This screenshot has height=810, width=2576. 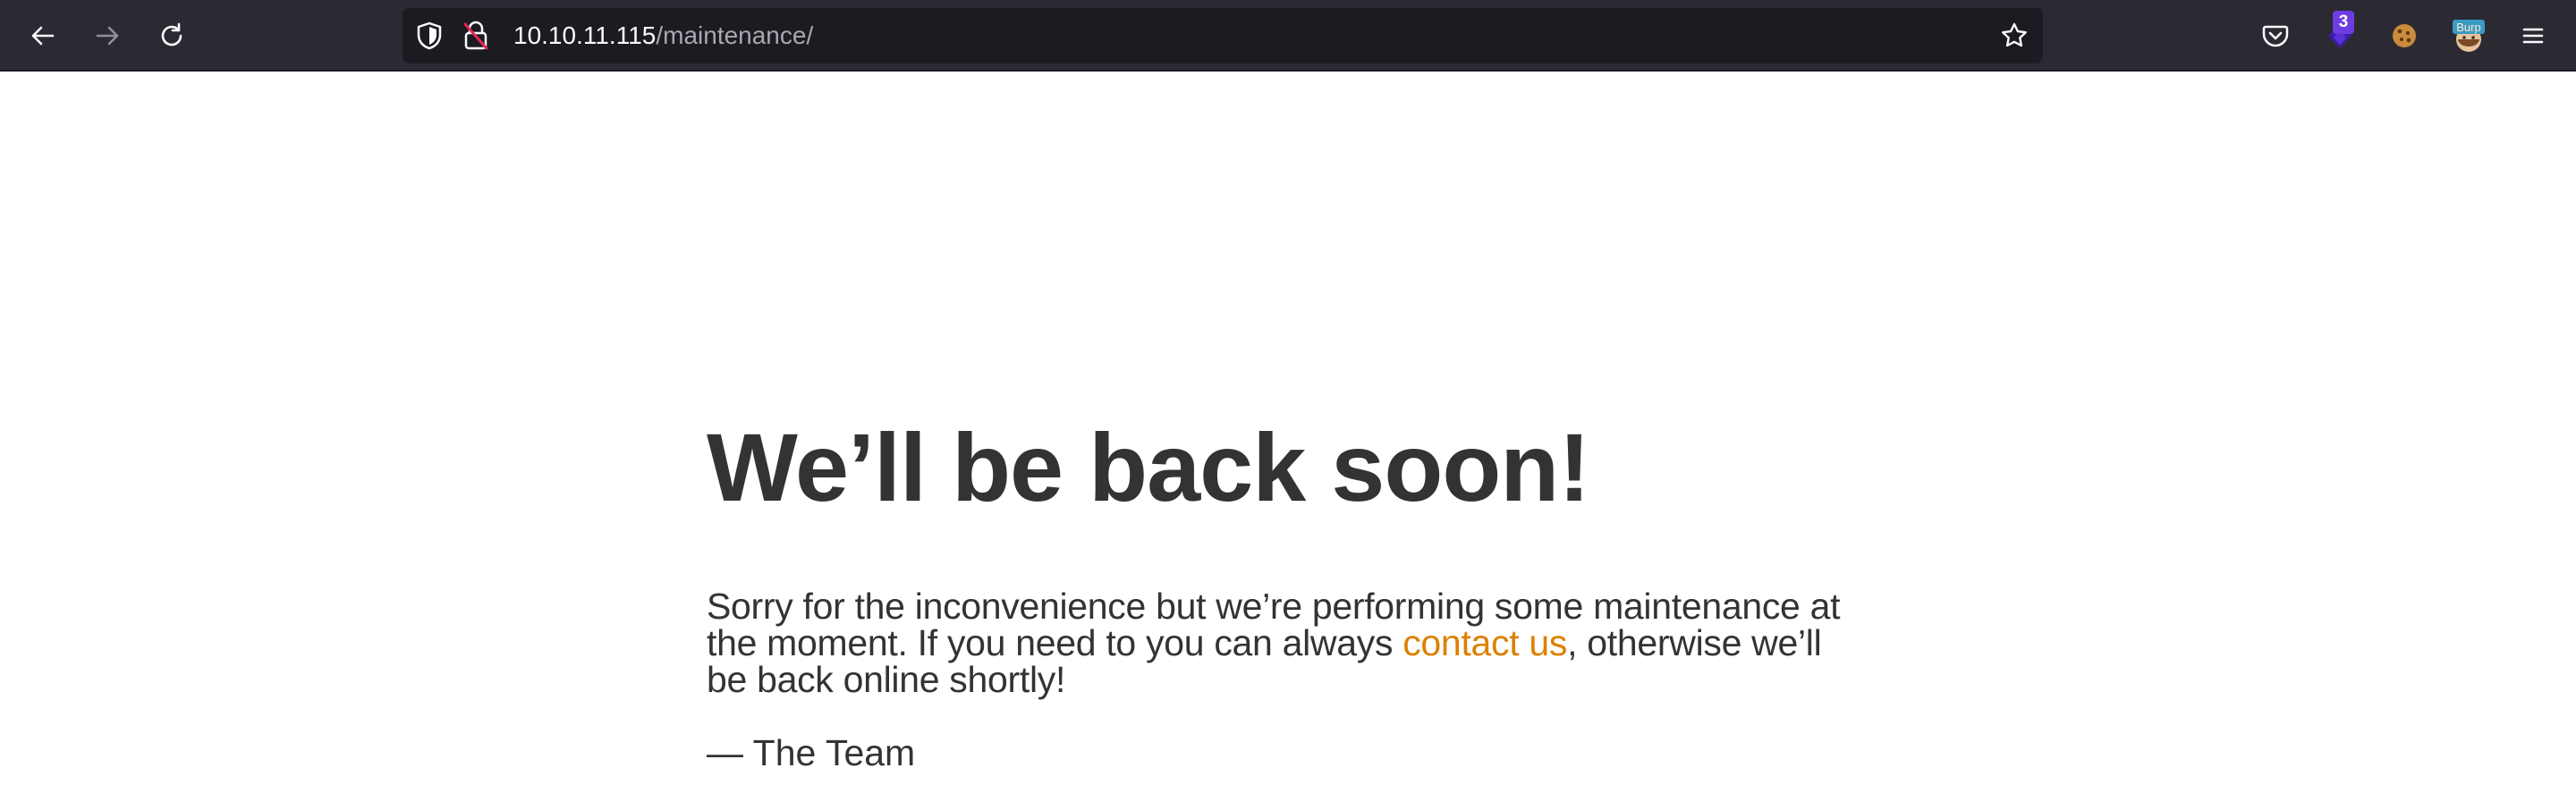 I want to click on contact-us-link: contact us, so click(x=1484, y=642).